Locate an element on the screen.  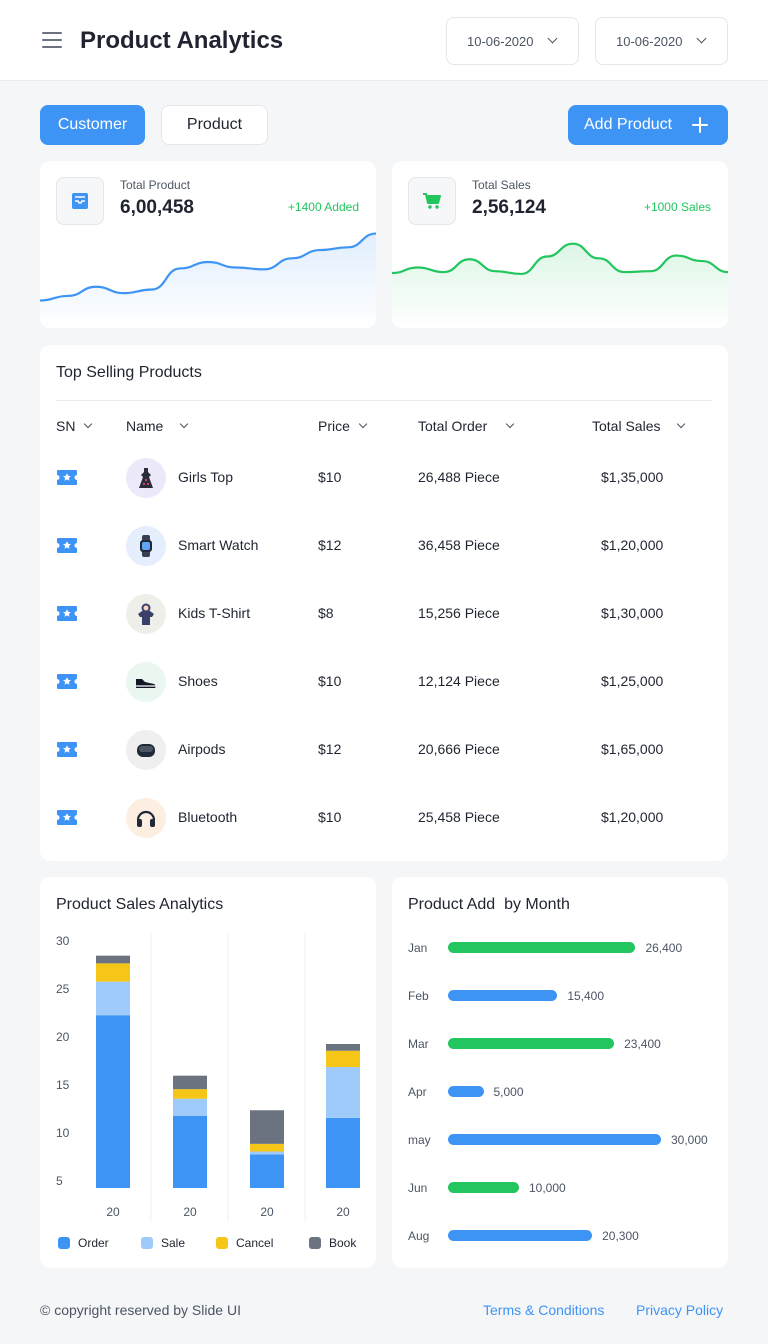
stat-label: Total Sales is located at coordinates (501, 185).